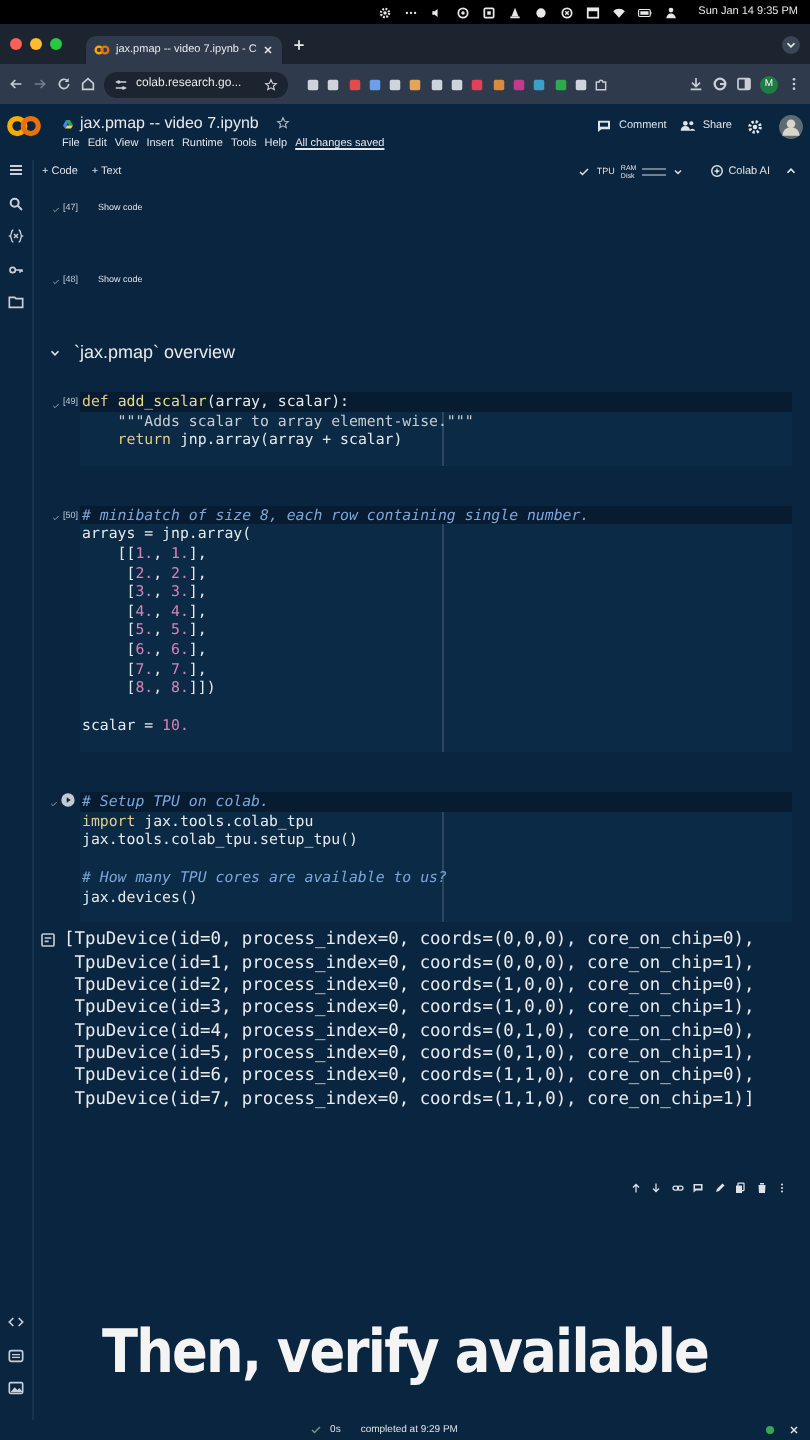 This screenshot has width=810, height=1440. Describe the element at coordinates (413, 1032) in the screenshot. I see `output-line: TpuDevice(id=4, process_index=0, coords=(0,1,0), core_on_chip=0),` at that location.